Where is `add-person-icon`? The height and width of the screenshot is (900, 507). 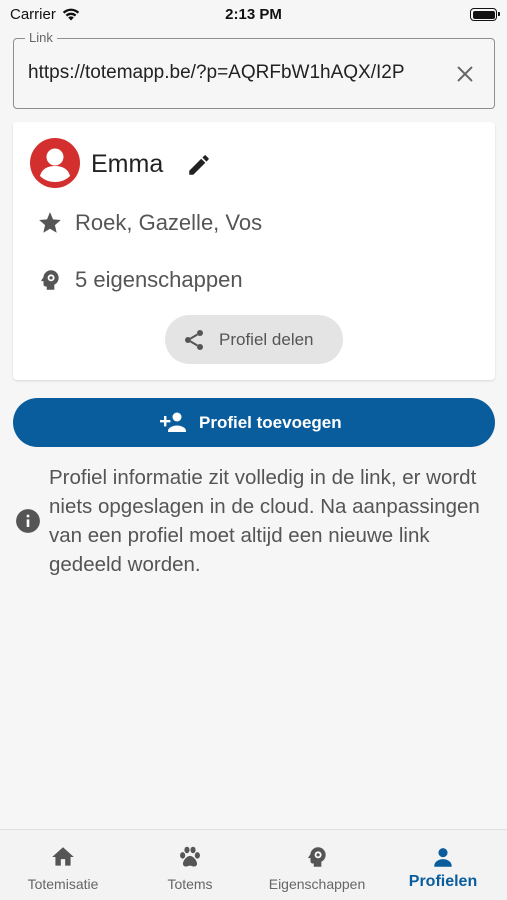 add-person-icon is located at coordinates (173, 422).